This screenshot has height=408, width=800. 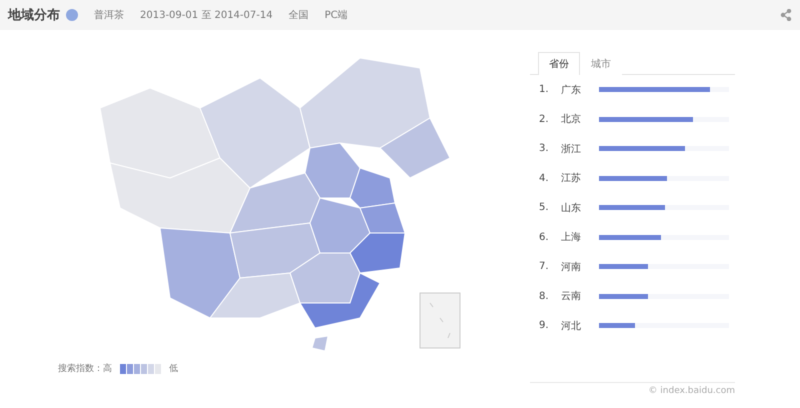 What do you see at coordinates (571, 208) in the screenshot?
I see `province-name: 山东` at bounding box center [571, 208].